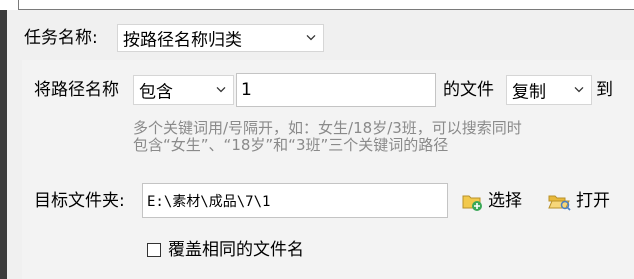  I want to click on keyword-input-value: 1, so click(246, 90).